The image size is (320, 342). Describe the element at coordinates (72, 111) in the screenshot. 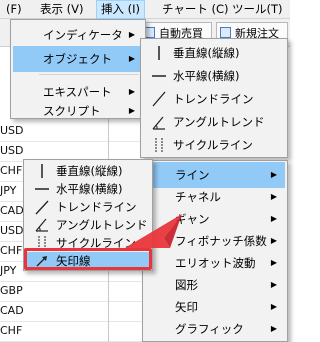

I see `menu-item-label: スクリプト` at that location.